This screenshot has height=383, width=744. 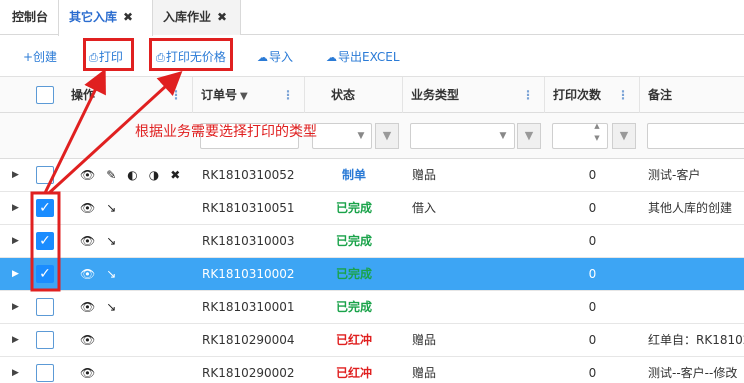 I want to click on table-row: ▶ 👁 RK1810290004 已红冲 赠品 0 红单自：RK18102, so click(x=372, y=340).